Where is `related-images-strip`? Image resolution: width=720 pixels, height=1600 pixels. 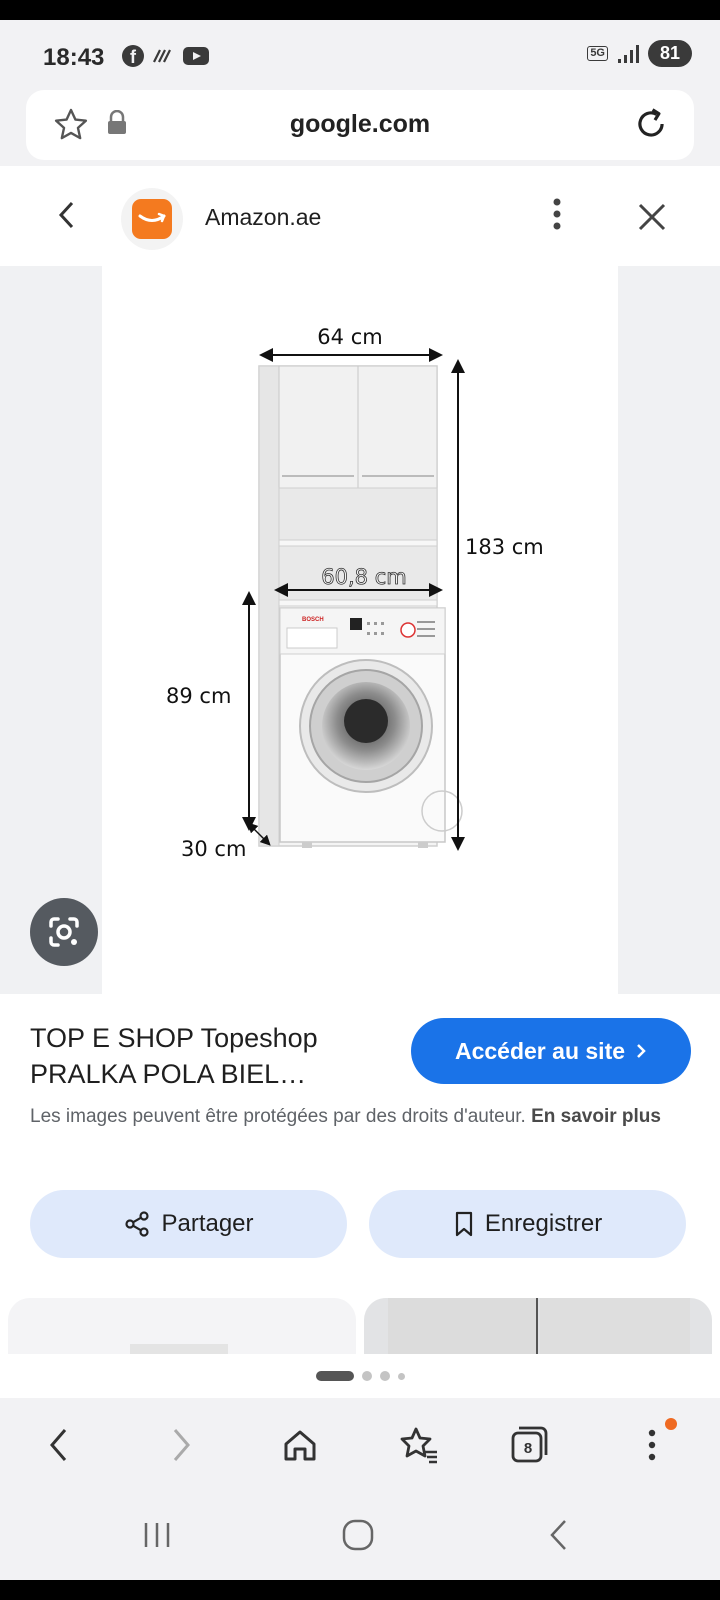 related-images-strip is located at coordinates (360, 1324).